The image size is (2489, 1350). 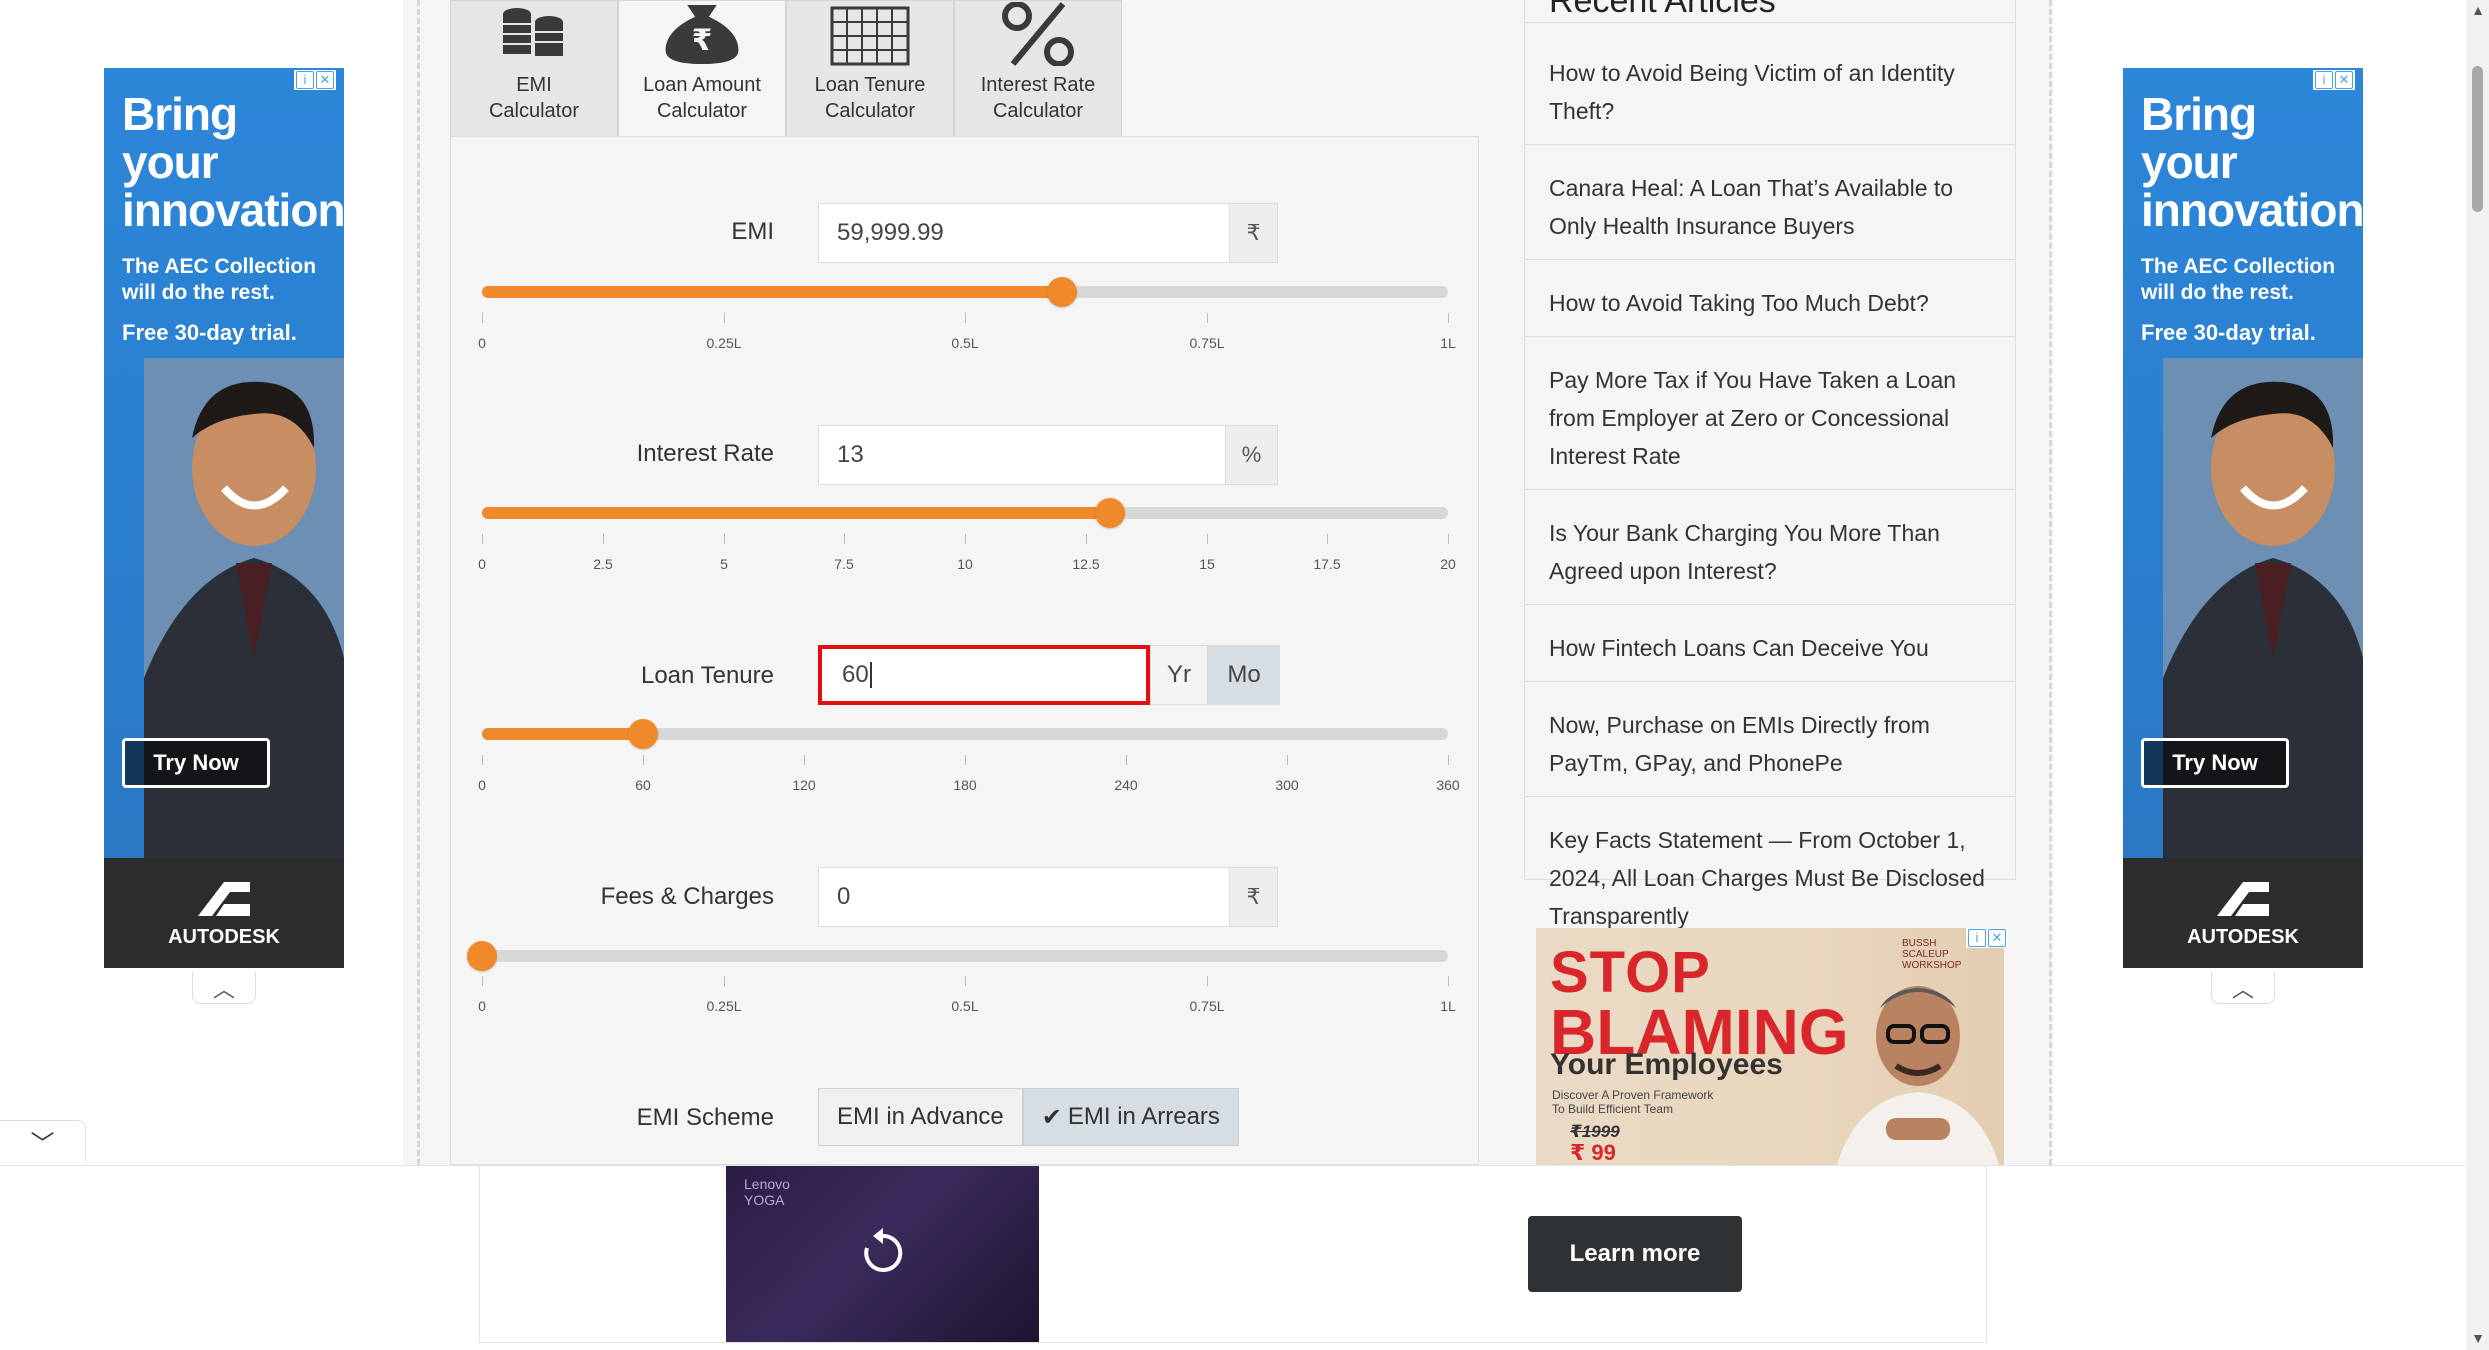 I want to click on slider-tick-label: 15, so click(x=1207, y=564).